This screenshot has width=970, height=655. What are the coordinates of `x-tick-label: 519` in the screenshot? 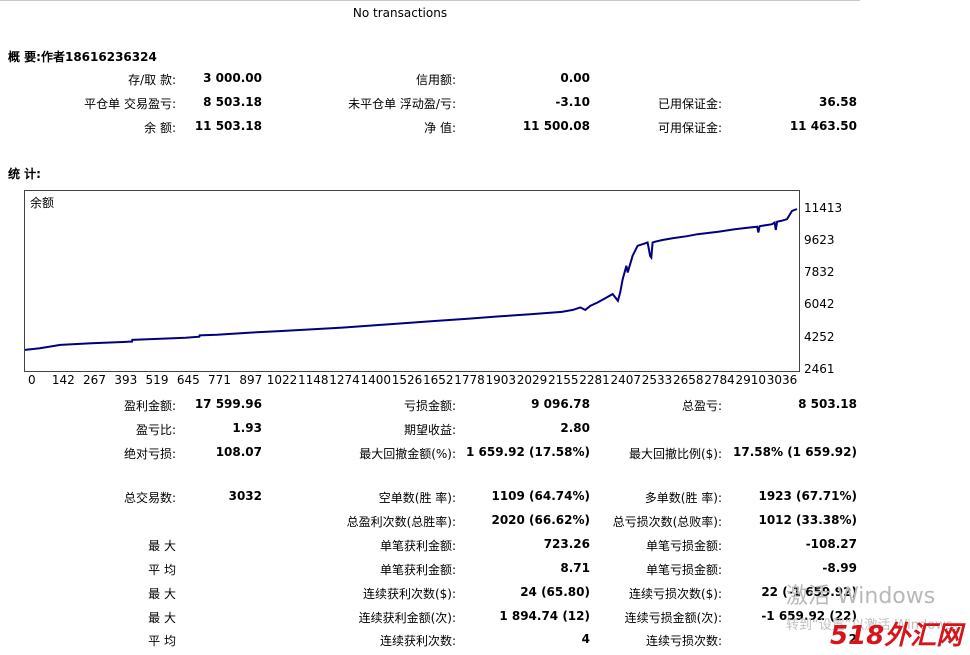 It's located at (157, 380).